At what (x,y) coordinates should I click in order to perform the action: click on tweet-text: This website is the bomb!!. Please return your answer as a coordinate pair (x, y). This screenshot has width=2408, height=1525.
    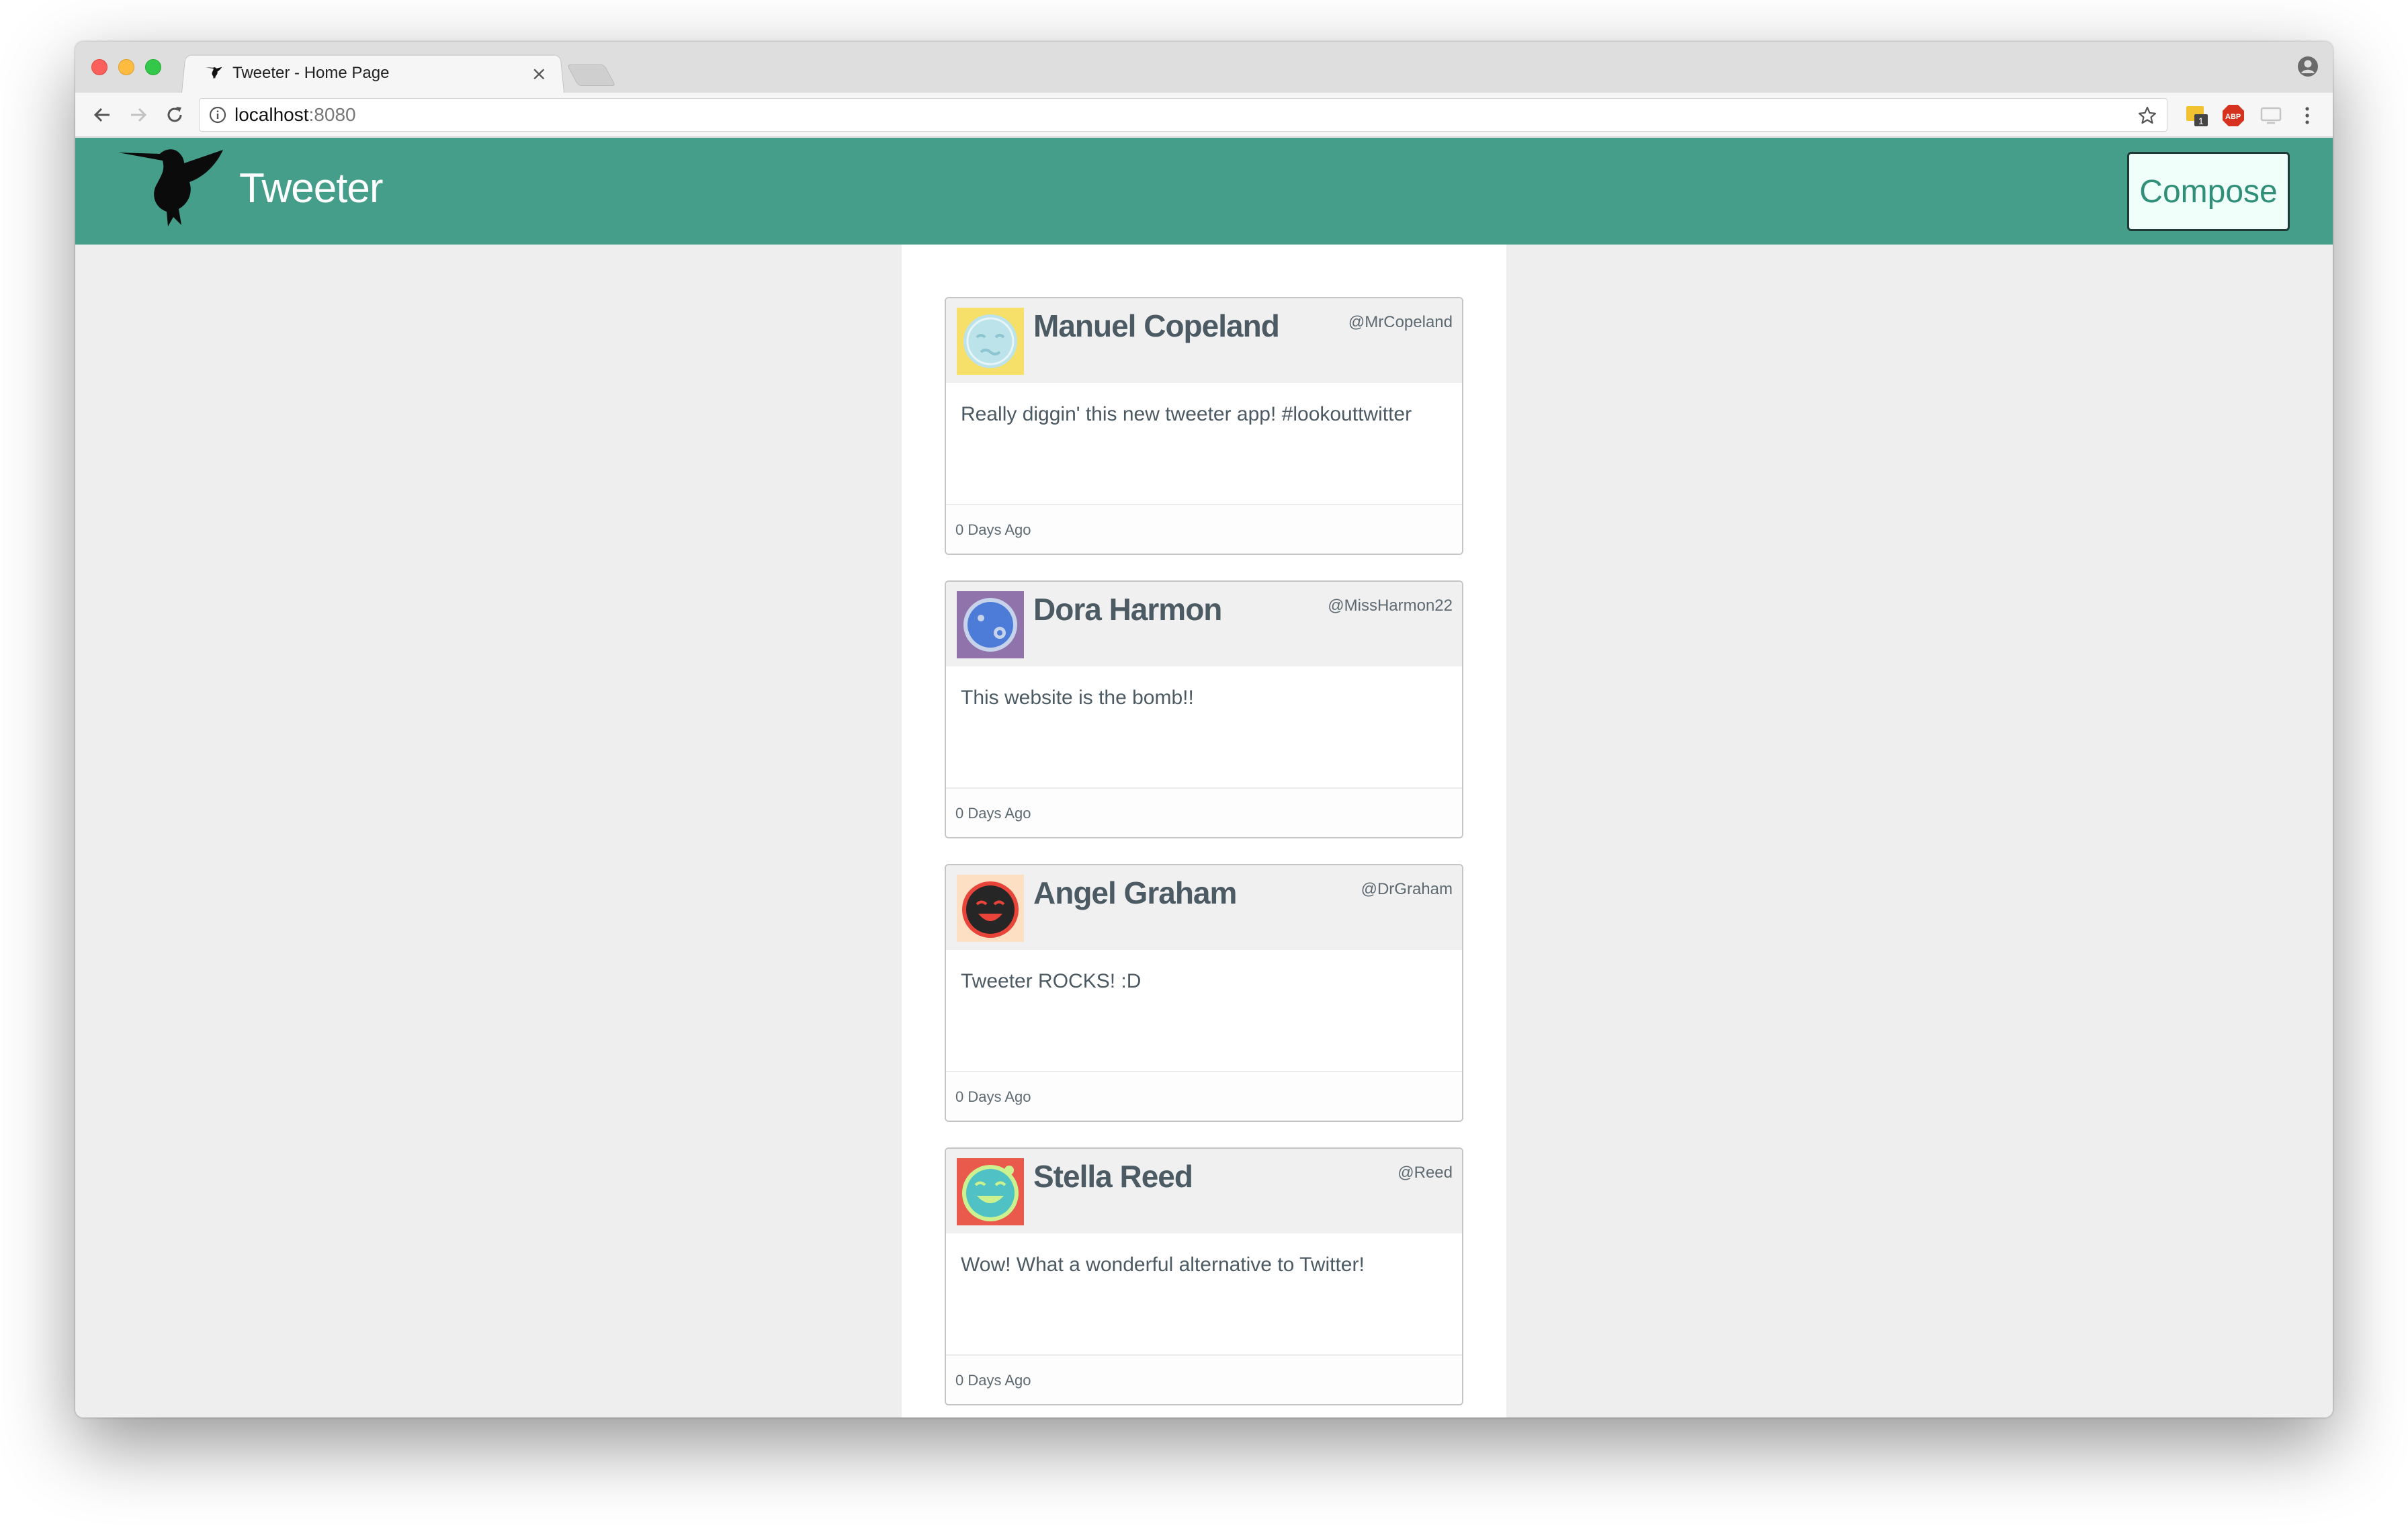
    Looking at the image, I should click on (1077, 698).